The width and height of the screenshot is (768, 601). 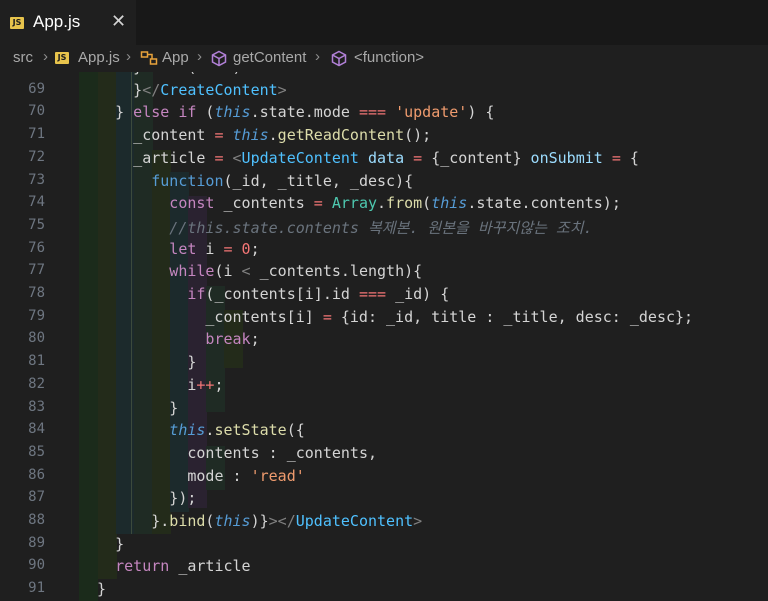 I want to click on code-line: while(i < _contents.length){, so click(x=296, y=271).